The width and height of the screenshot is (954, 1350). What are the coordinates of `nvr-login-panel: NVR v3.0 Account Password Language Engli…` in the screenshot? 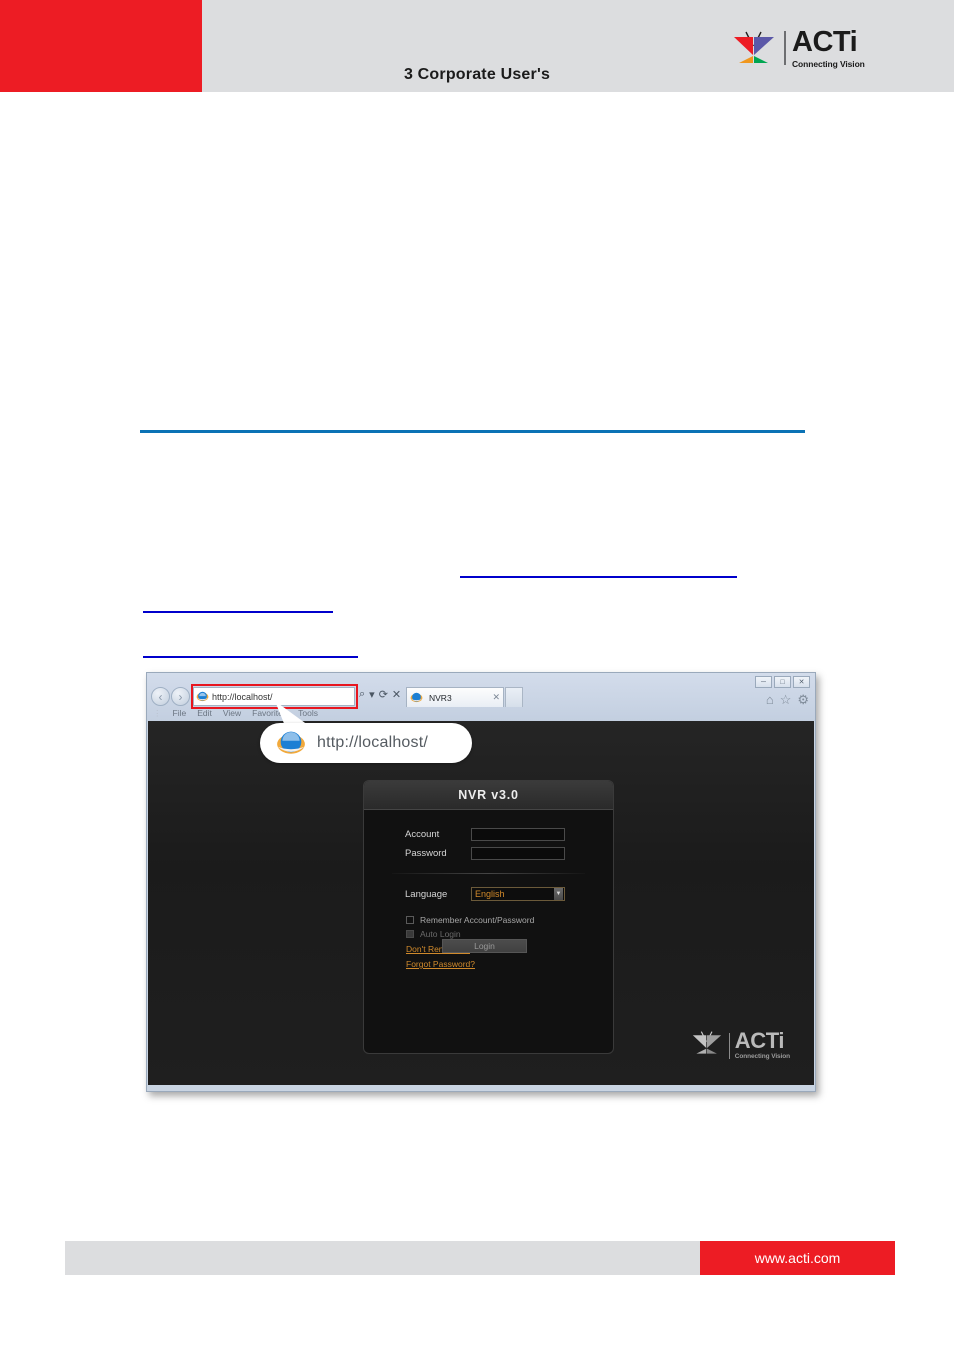 It's located at (488, 917).